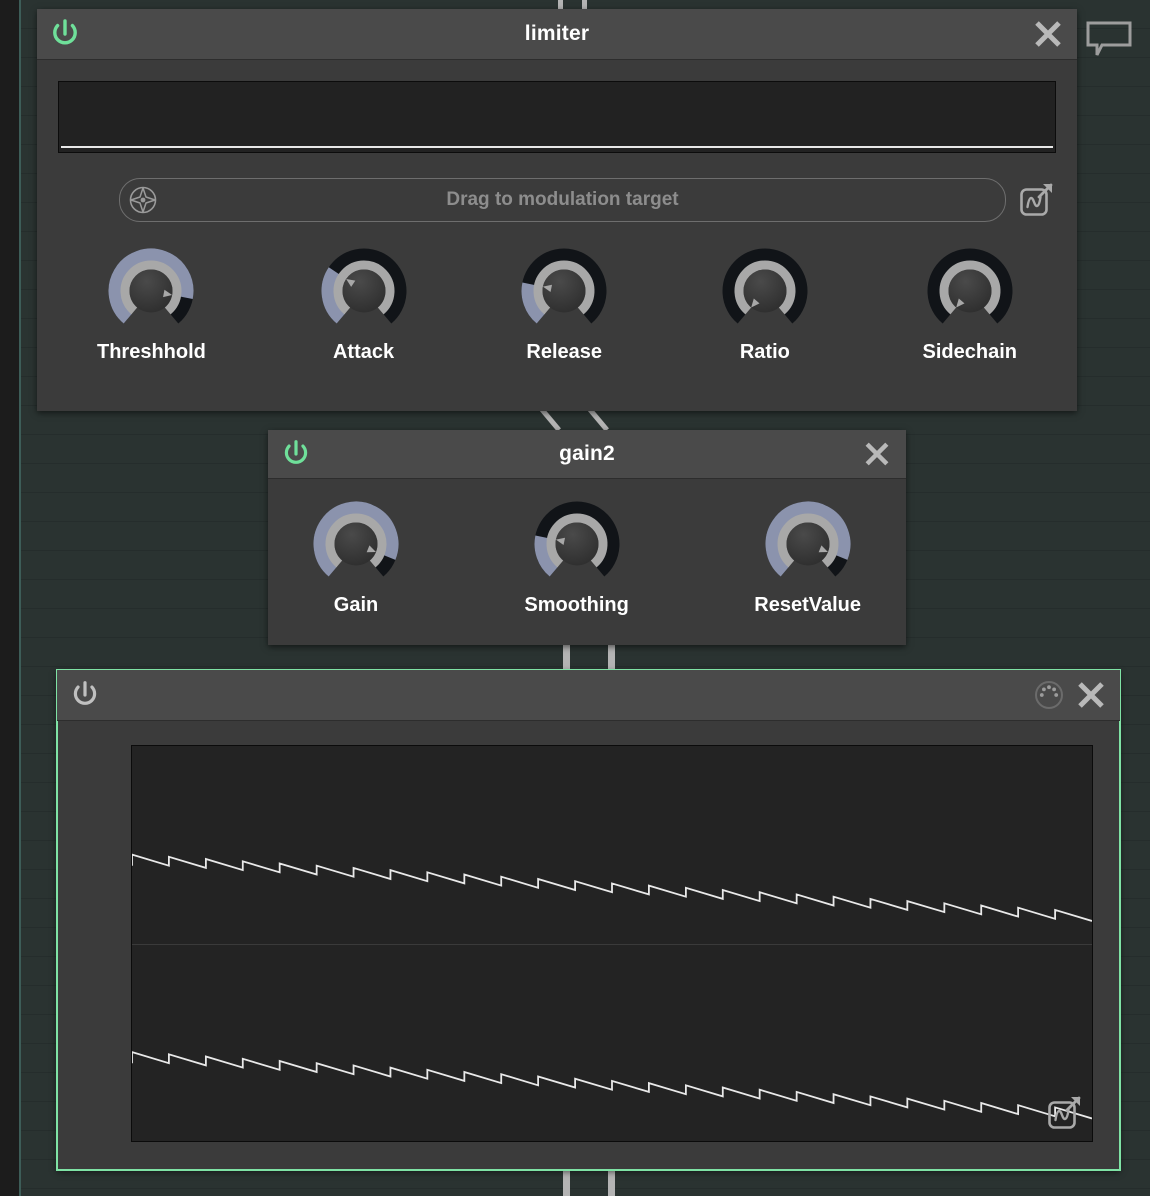 Image resolution: width=1150 pixels, height=1196 pixels. I want to click on knob-sidechain: Sidechain, so click(970, 306).